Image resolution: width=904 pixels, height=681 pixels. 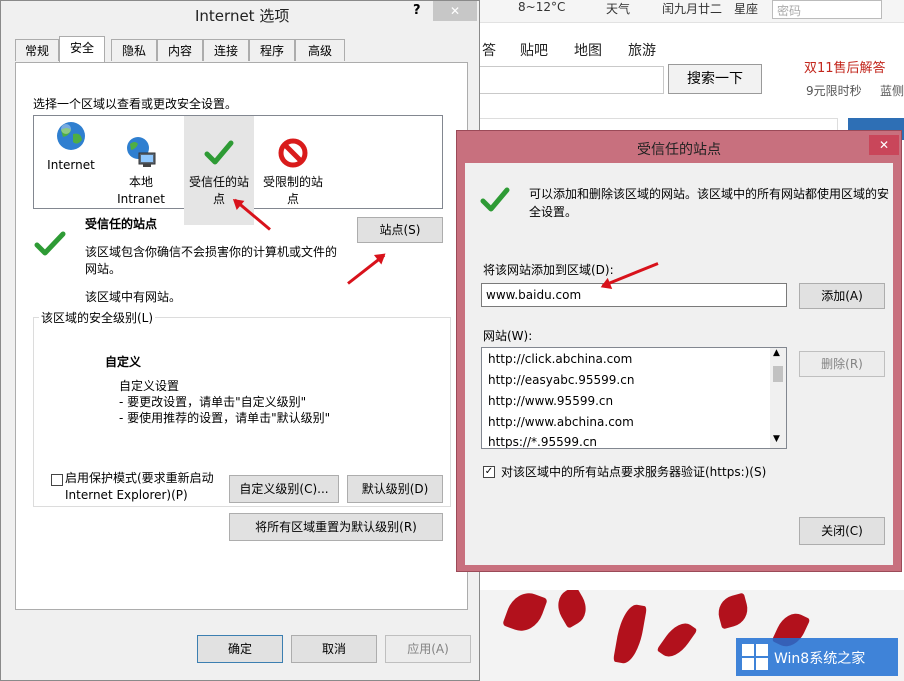 What do you see at coordinates (141, 152) in the screenshot?
I see `intranet-icon` at bounding box center [141, 152].